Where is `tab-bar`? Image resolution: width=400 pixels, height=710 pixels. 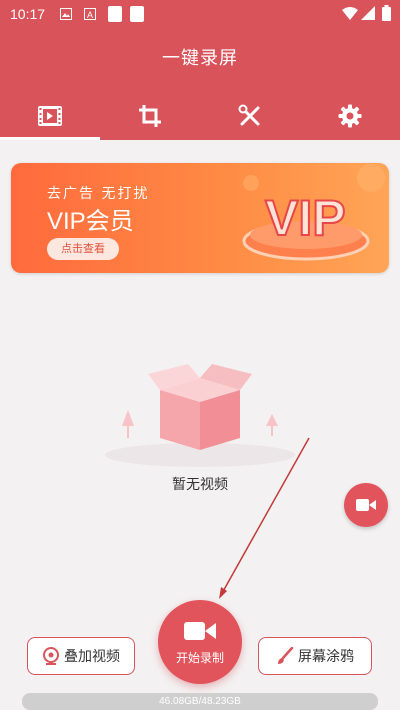
tab-bar is located at coordinates (200, 116).